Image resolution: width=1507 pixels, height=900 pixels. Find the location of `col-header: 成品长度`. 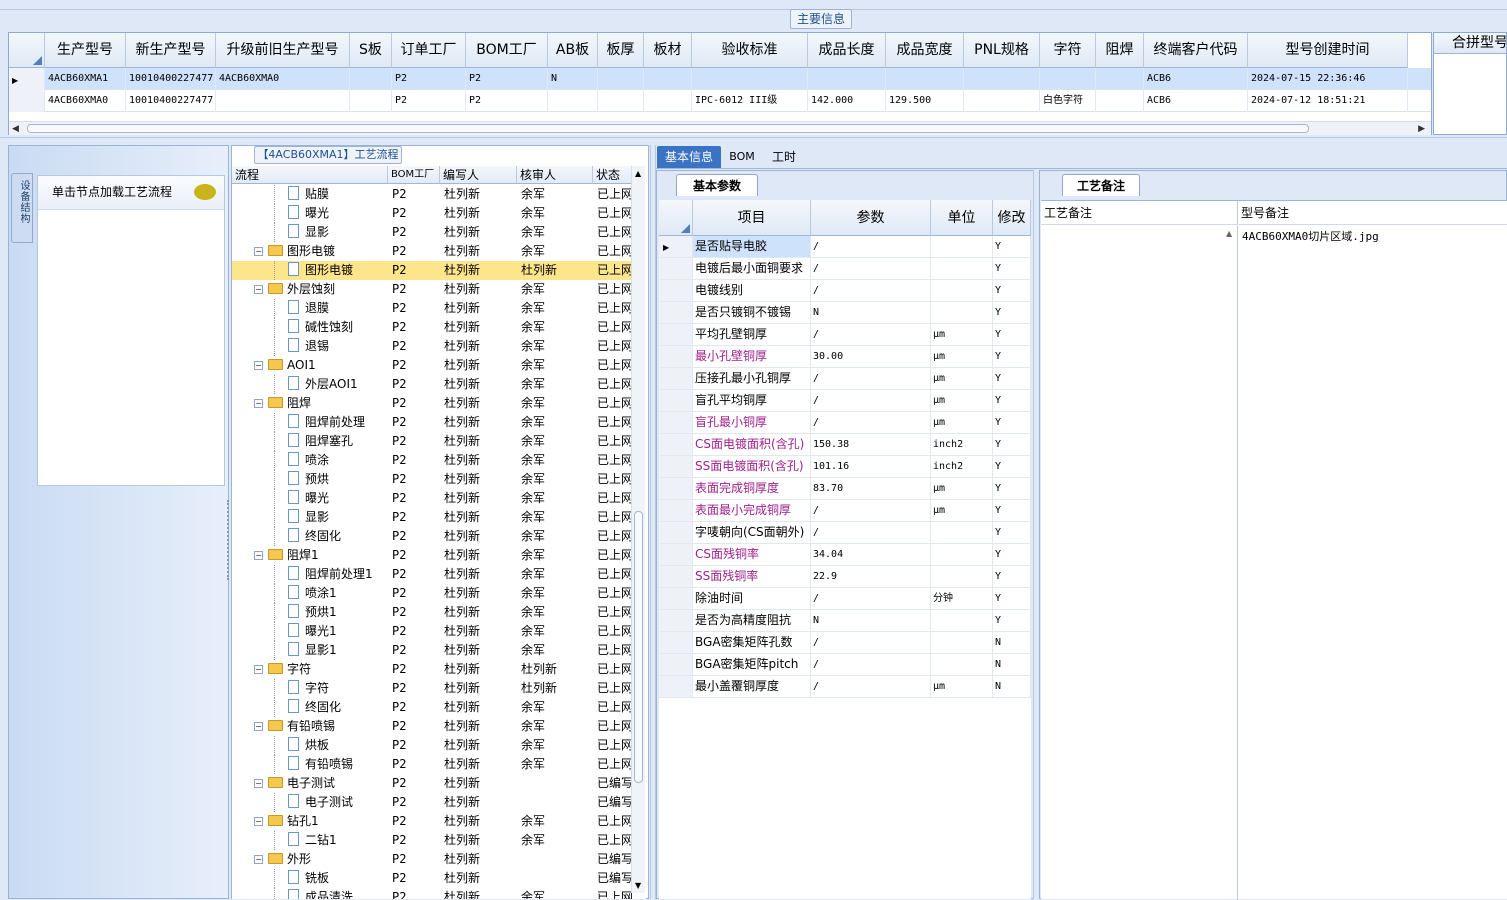

col-header: 成品长度 is located at coordinates (847, 50).